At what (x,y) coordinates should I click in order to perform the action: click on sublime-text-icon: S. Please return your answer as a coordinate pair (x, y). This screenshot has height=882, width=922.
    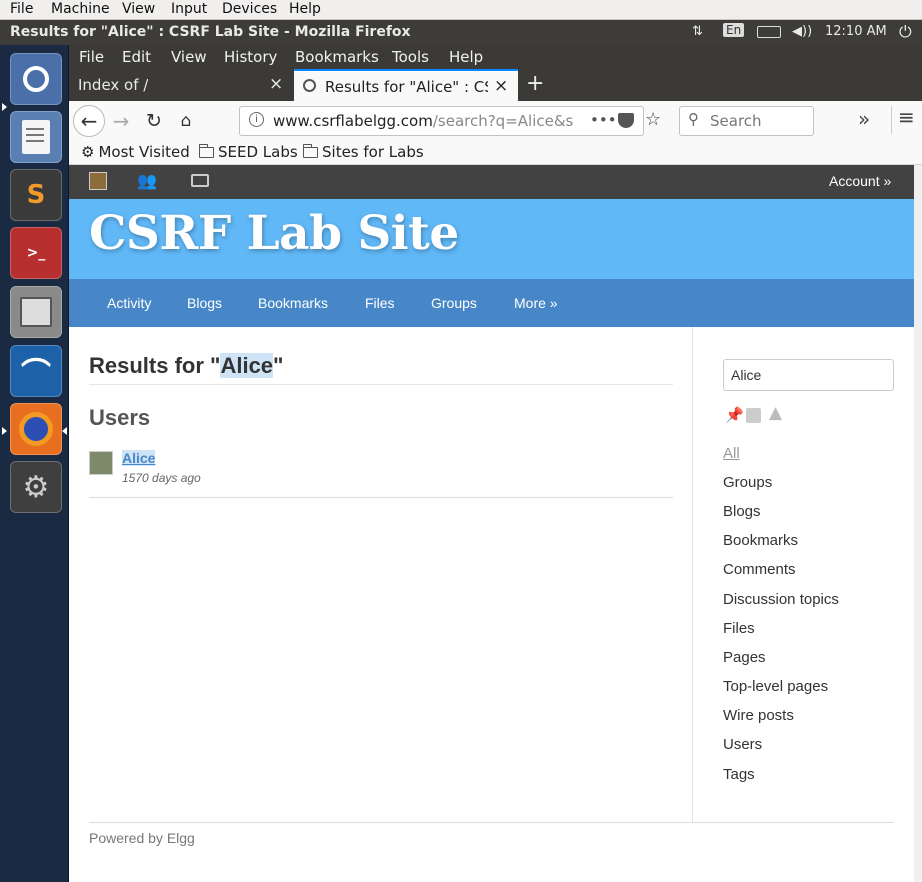
    Looking at the image, I should click on (36, 195).